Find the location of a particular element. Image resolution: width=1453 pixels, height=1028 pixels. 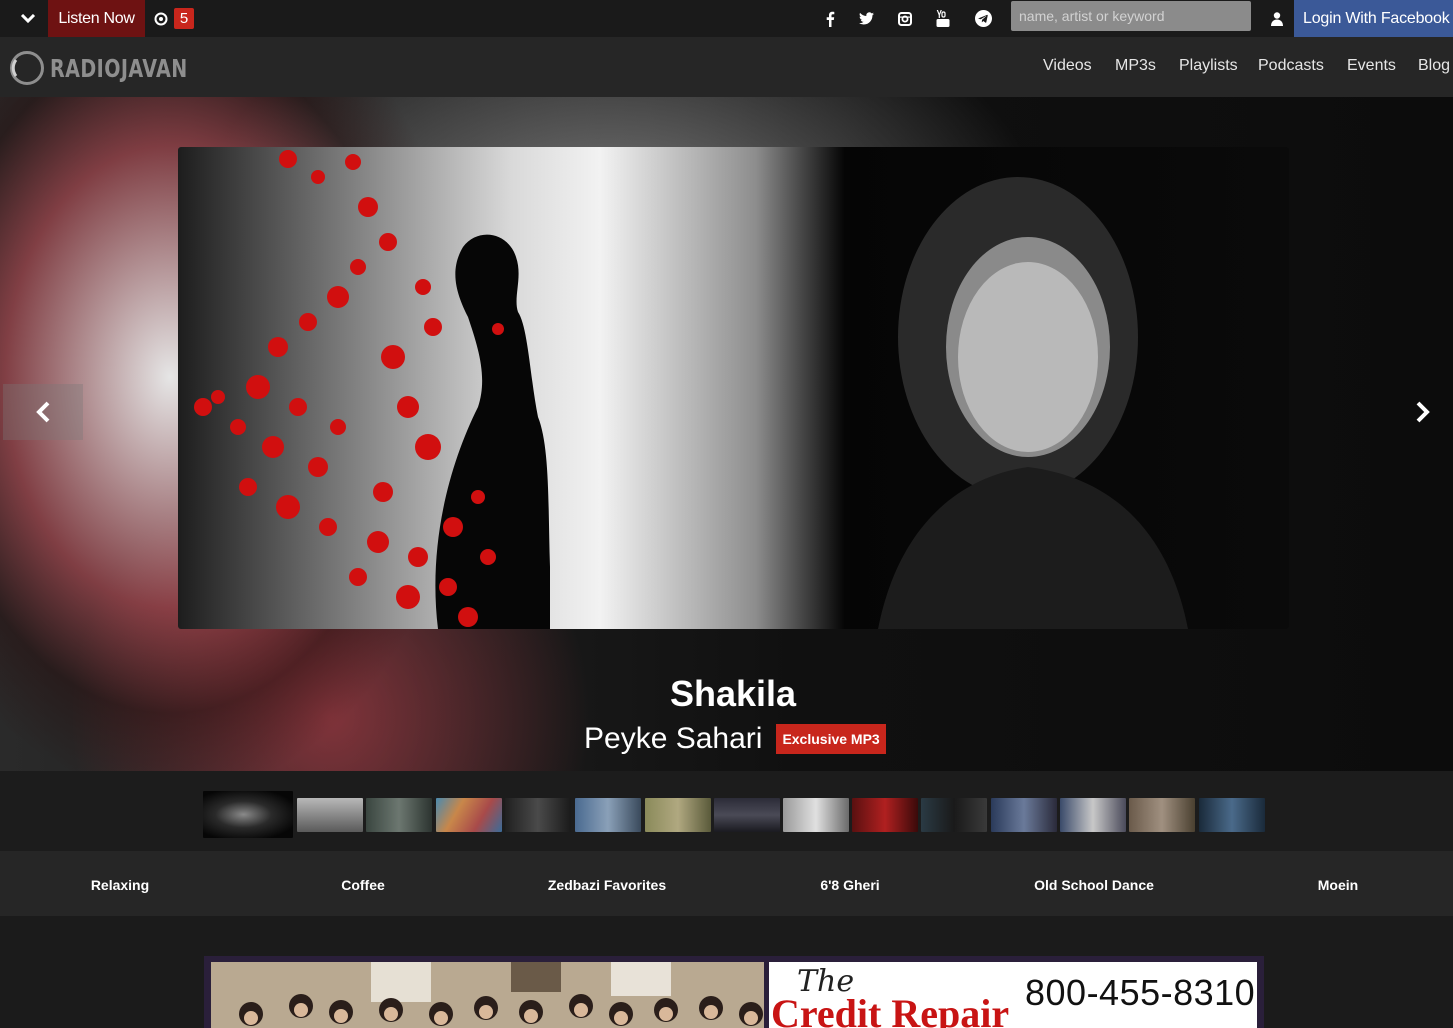

search-input is located at coordinates (1131, 16).